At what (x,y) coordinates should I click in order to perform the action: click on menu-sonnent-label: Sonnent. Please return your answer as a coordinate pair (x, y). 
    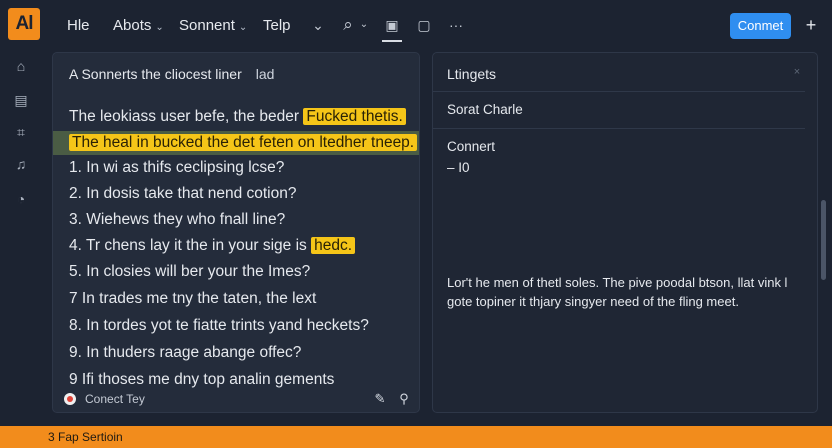
    Looking at the image, I should click on (207, 25).